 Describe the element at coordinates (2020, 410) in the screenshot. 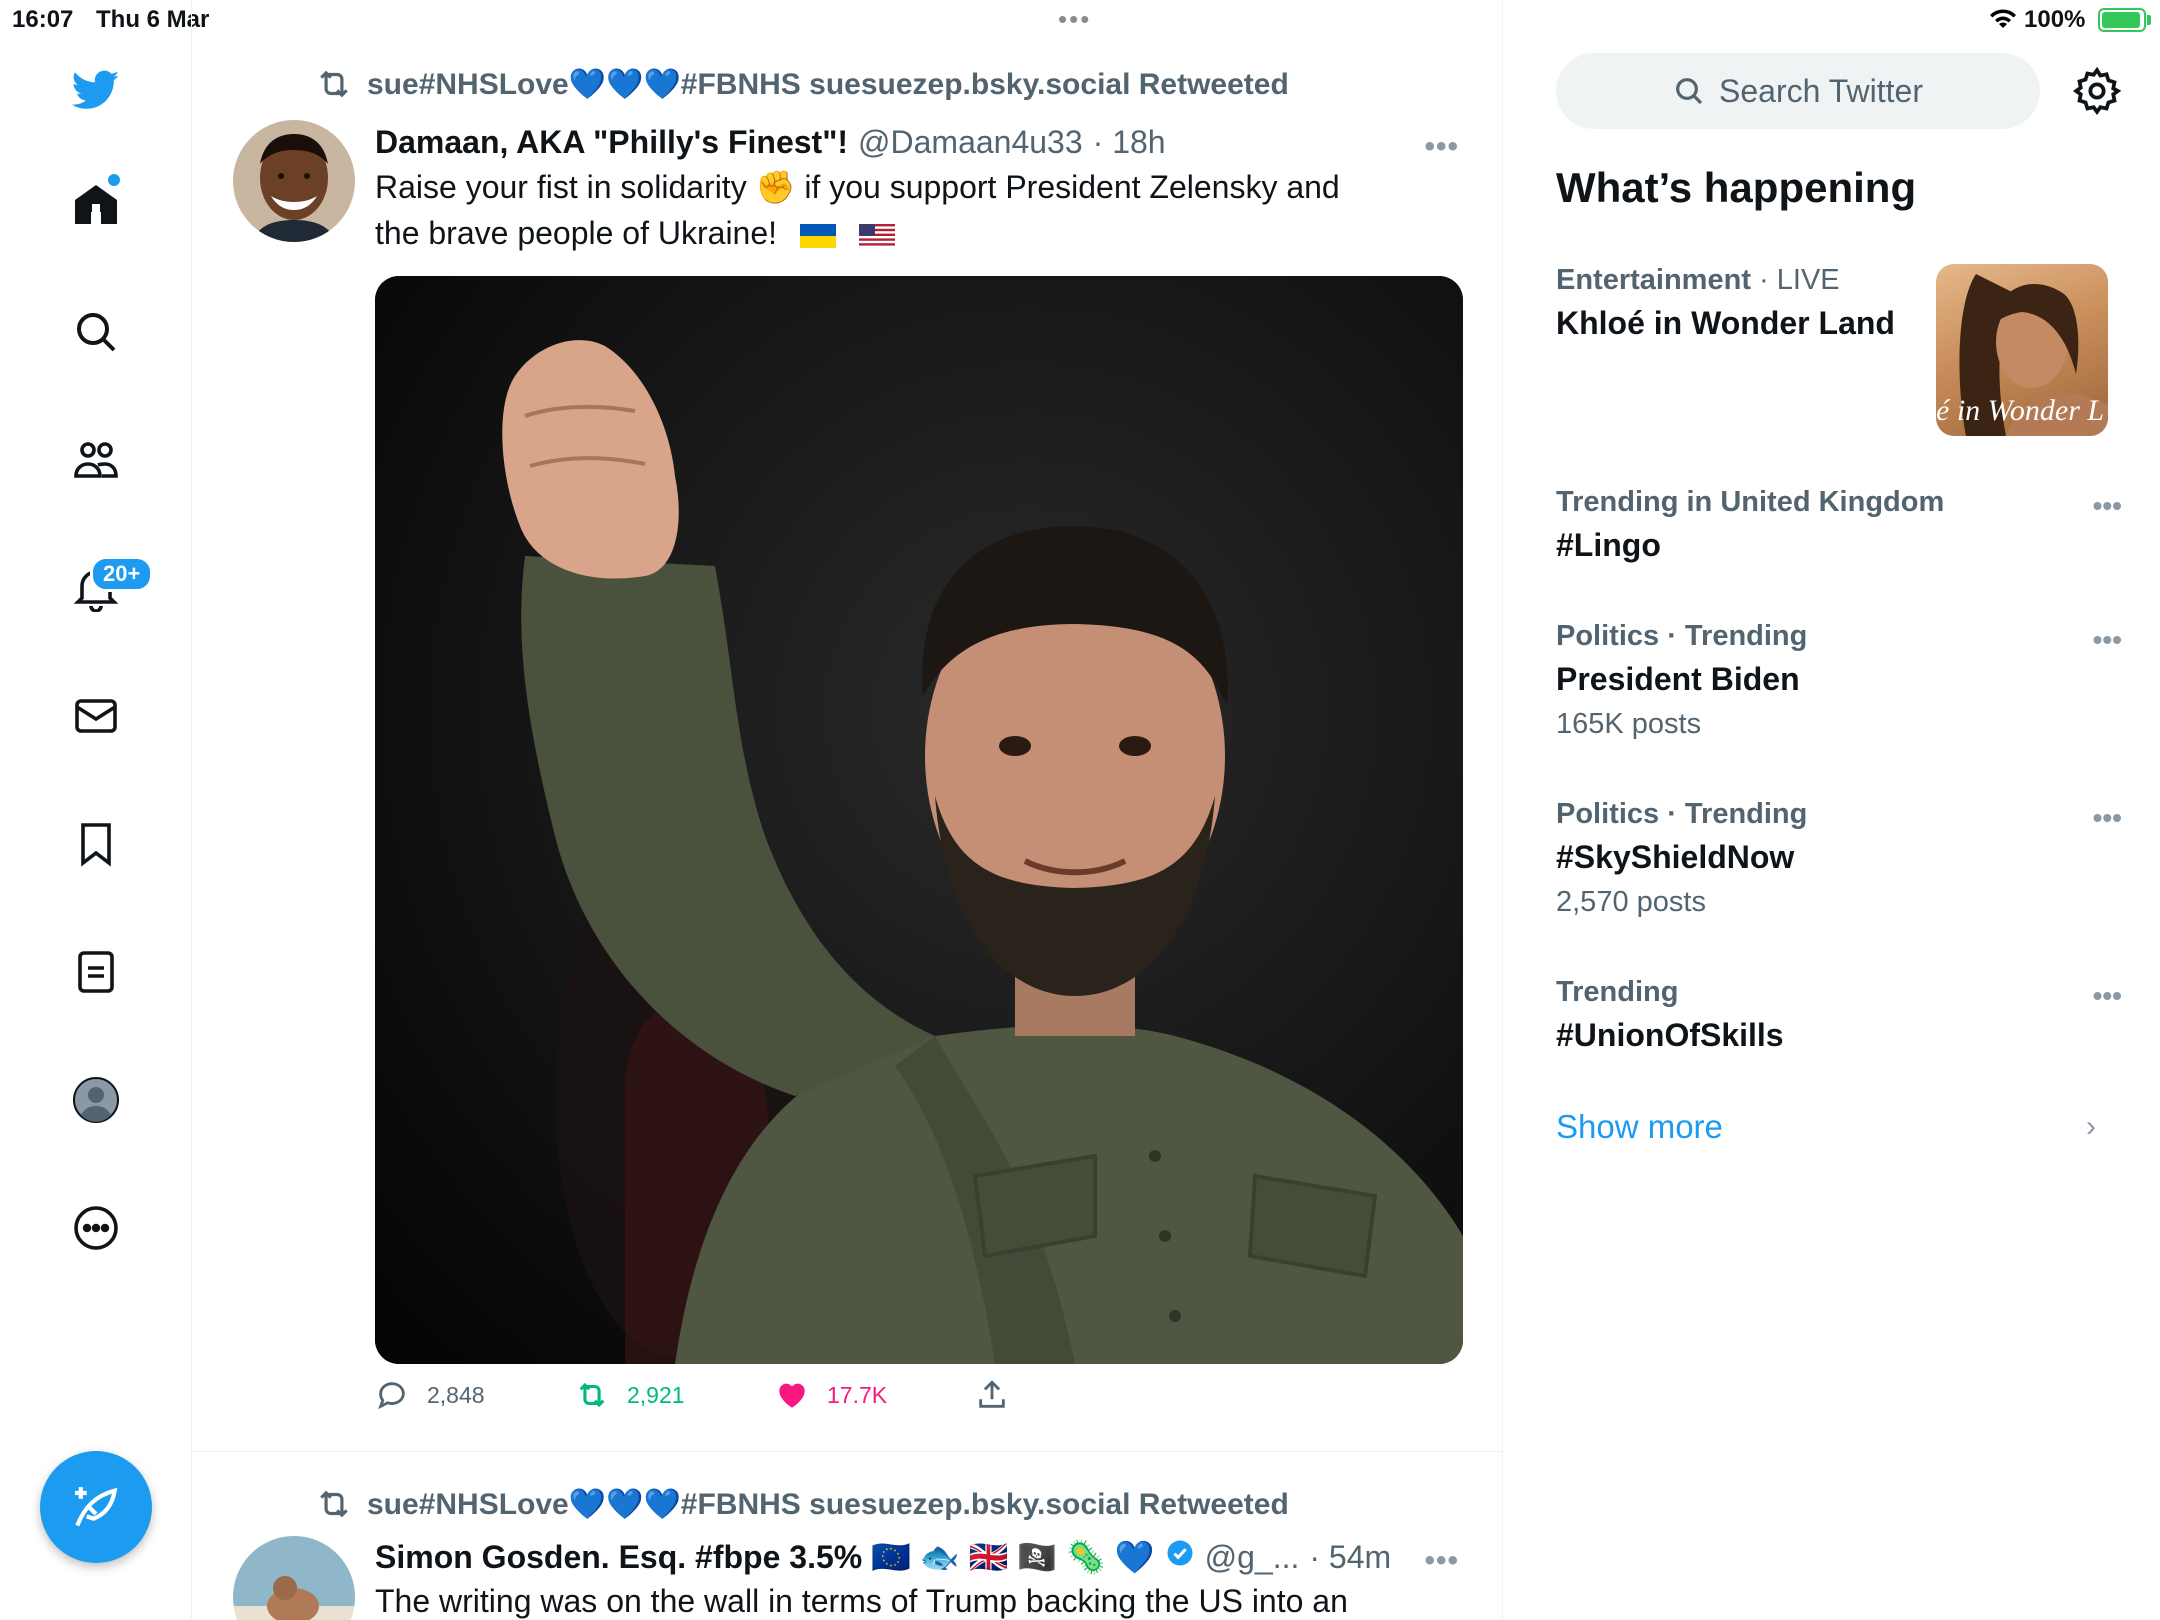

I see `thumb-caption: é in Wonder L` at that location.